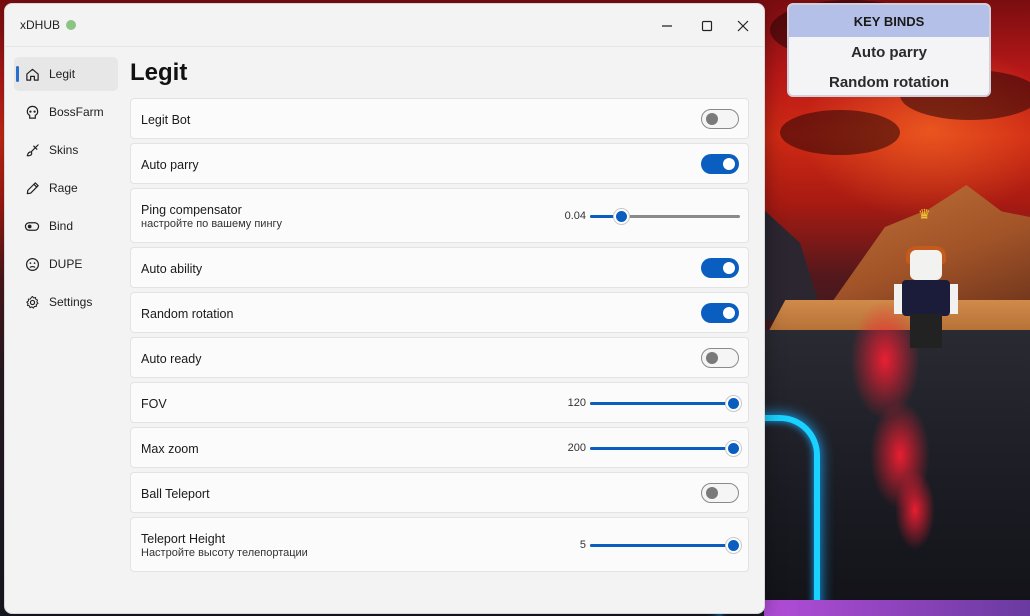  I want to click on legit-bot-toggle, so click(720, 119).